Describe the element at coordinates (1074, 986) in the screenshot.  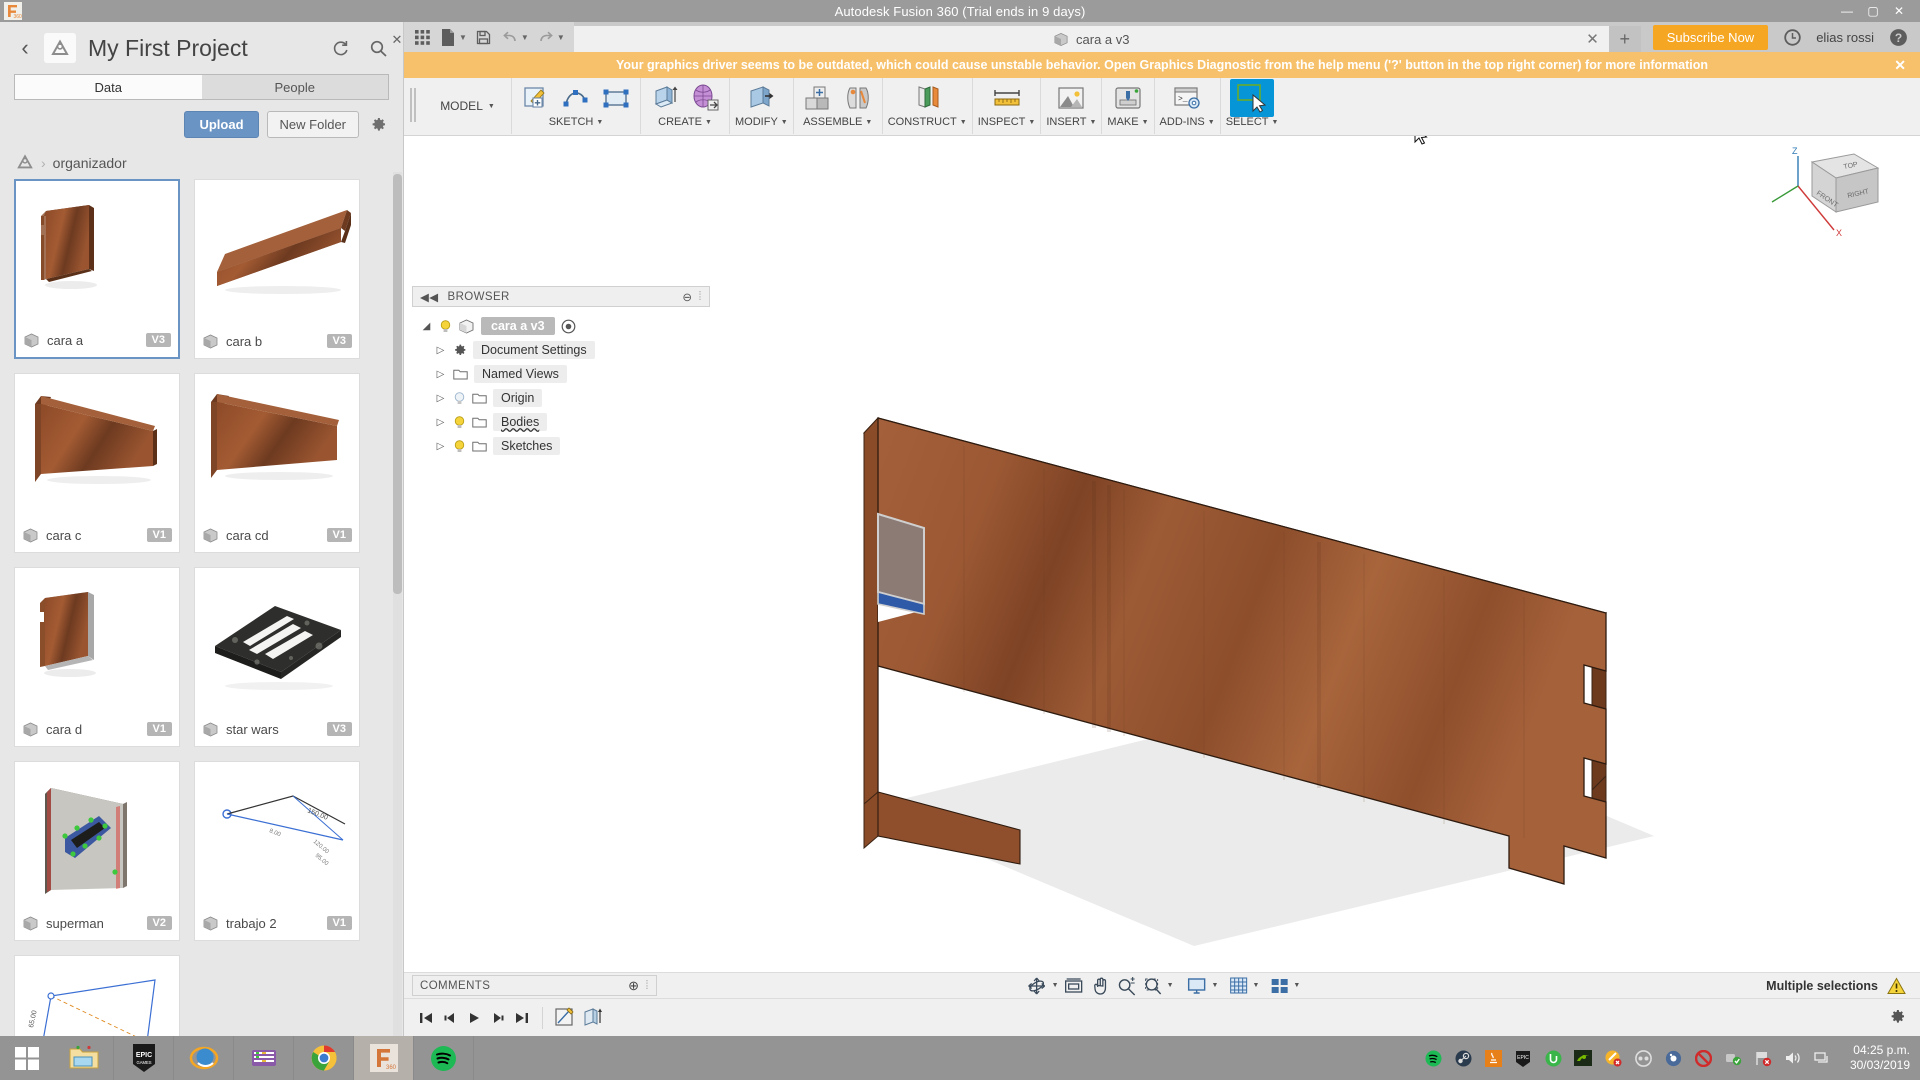
I see `look-at-icon` at that location.